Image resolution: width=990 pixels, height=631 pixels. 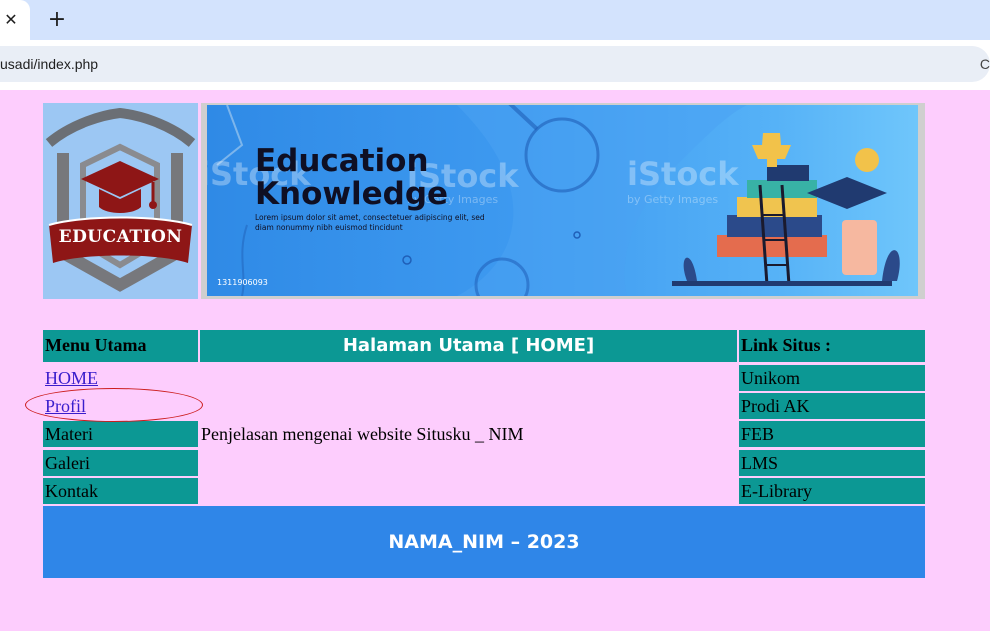 I want to click on watermark-right: iStock, so click(x=683, y=174).